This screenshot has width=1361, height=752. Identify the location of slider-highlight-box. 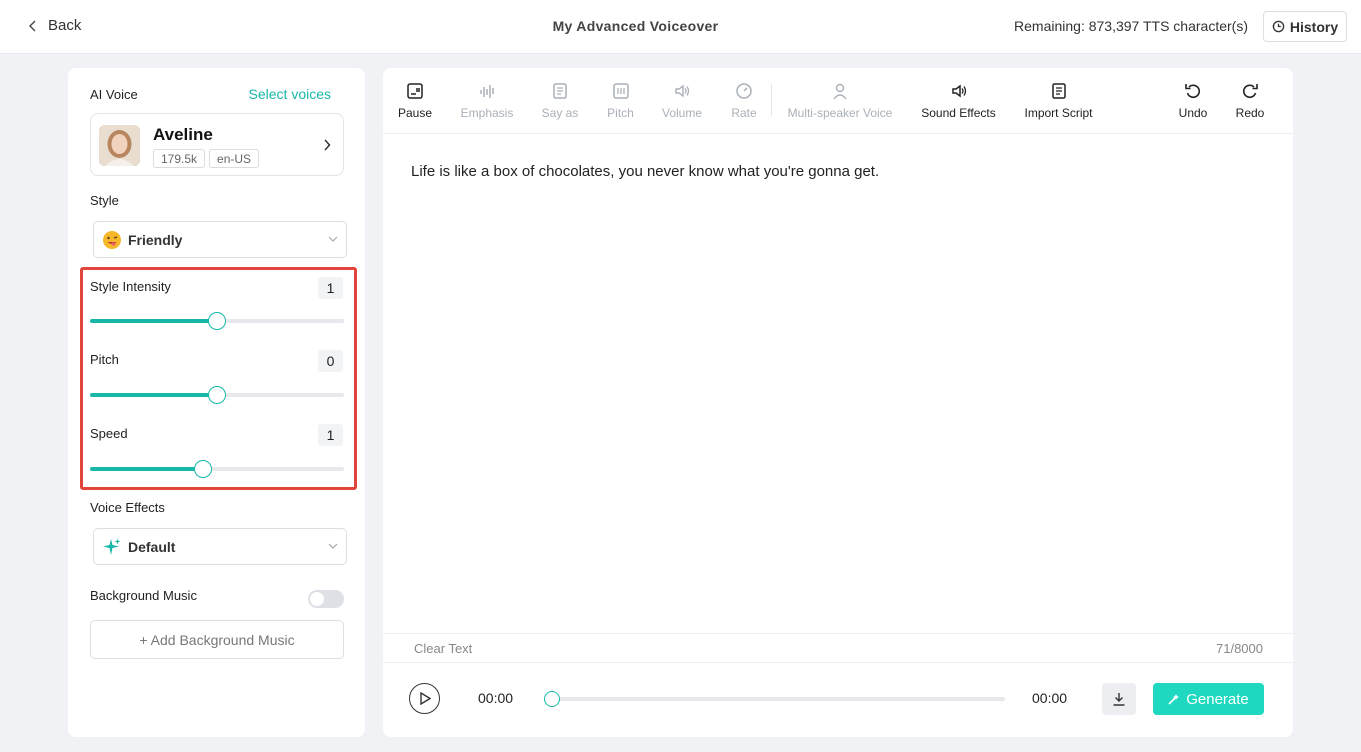
(218, 378).